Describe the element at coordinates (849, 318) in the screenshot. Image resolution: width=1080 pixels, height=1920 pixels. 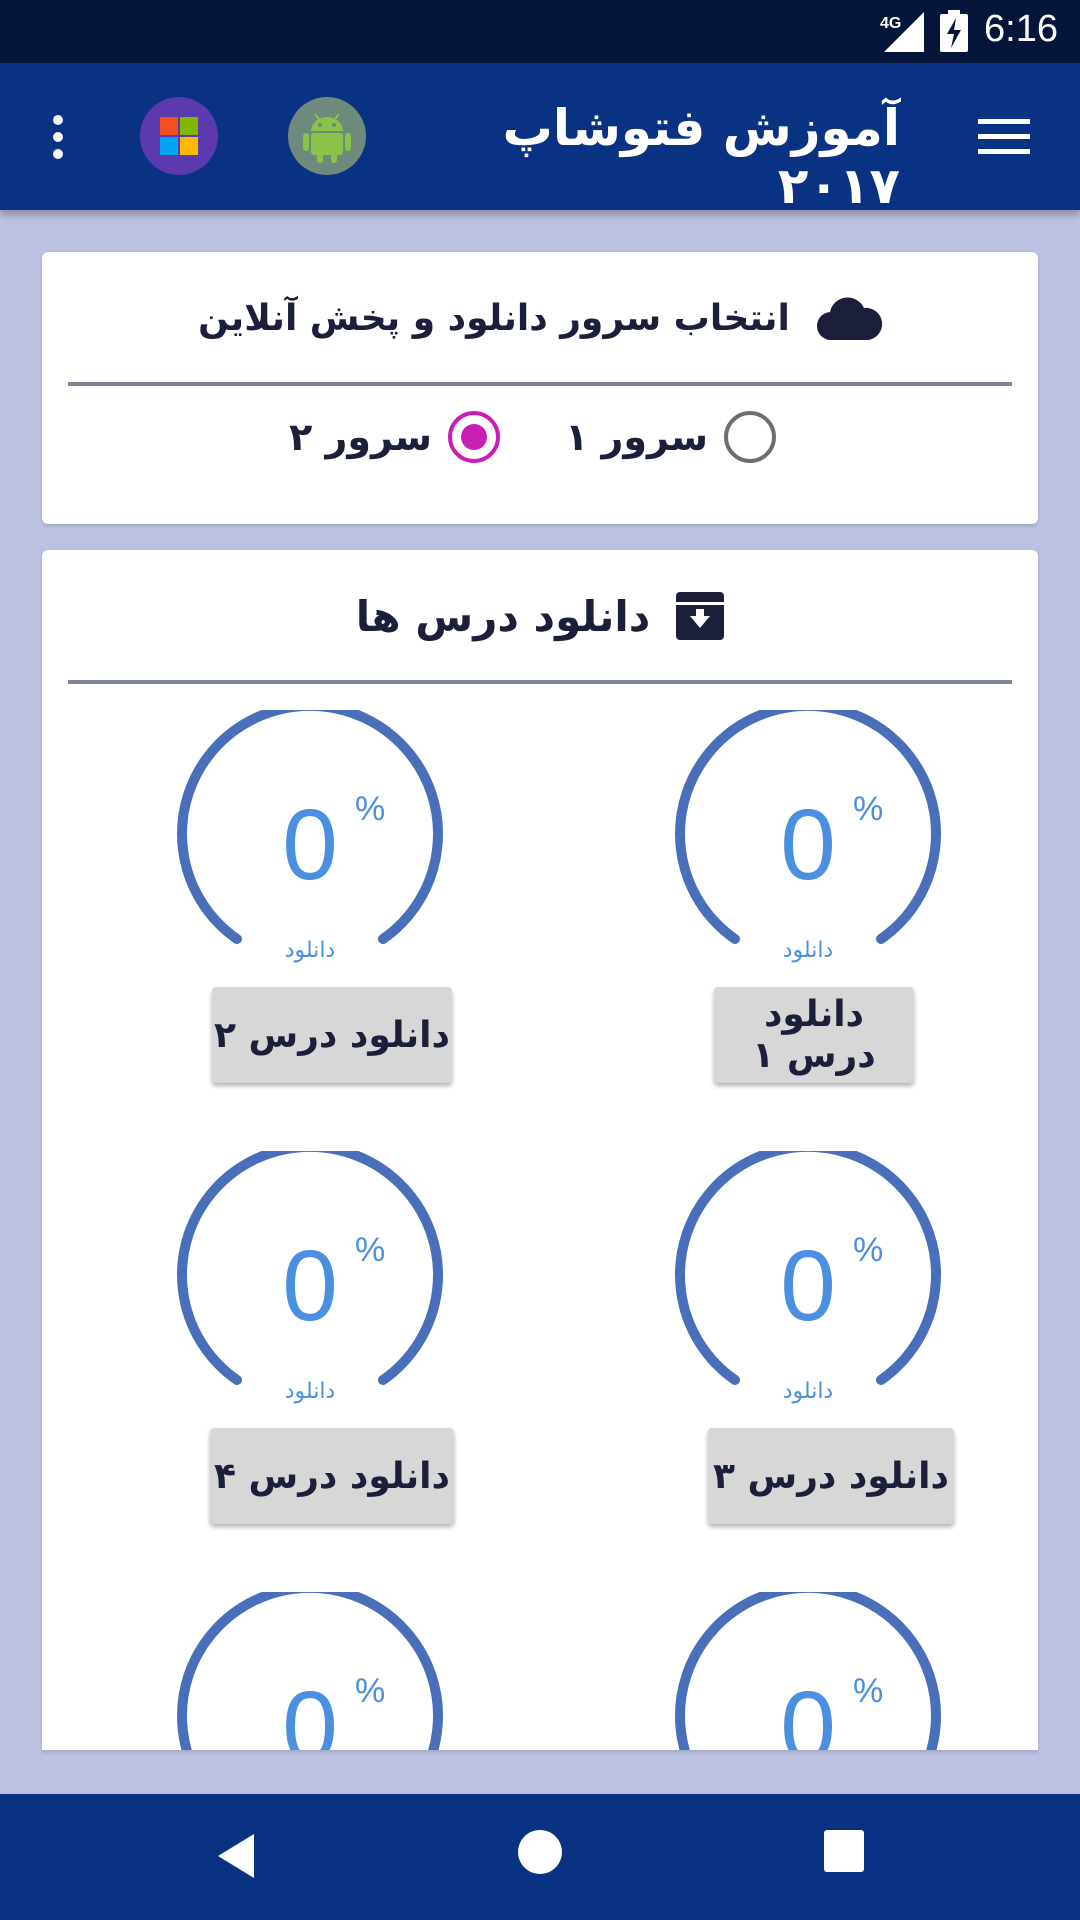
I see `cloud-icon` at that location.